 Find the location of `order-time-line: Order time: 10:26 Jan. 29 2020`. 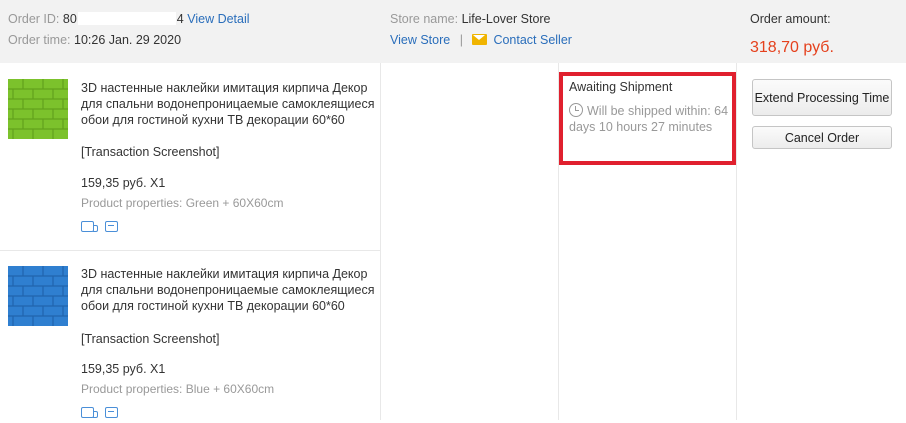

order-time-line: Order time: 10:26 Jan. 29 2020 is located at coordinates (94, 40).